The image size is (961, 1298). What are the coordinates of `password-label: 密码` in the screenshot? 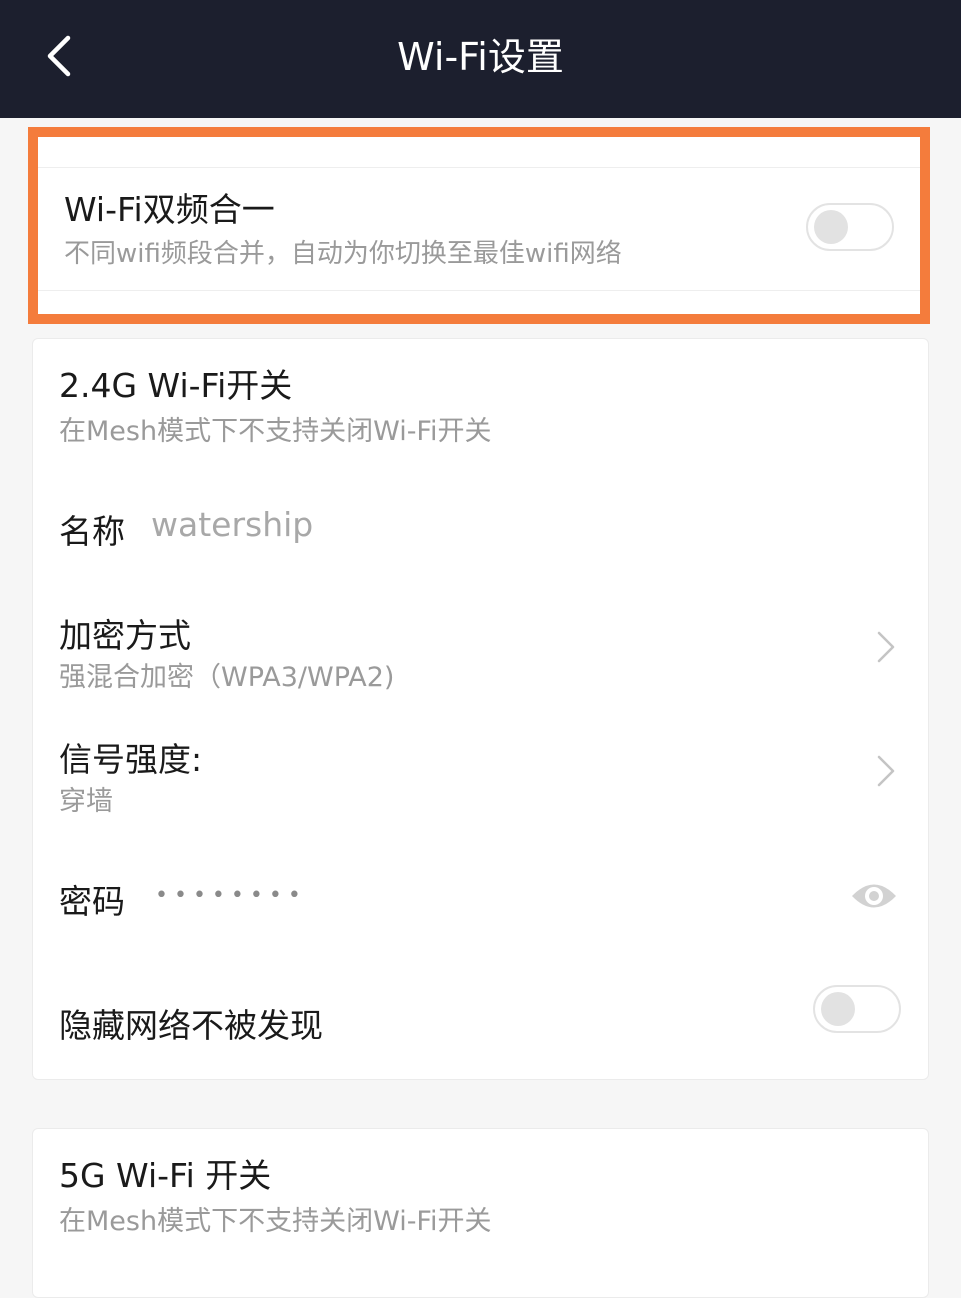 It's located at (92, 901).